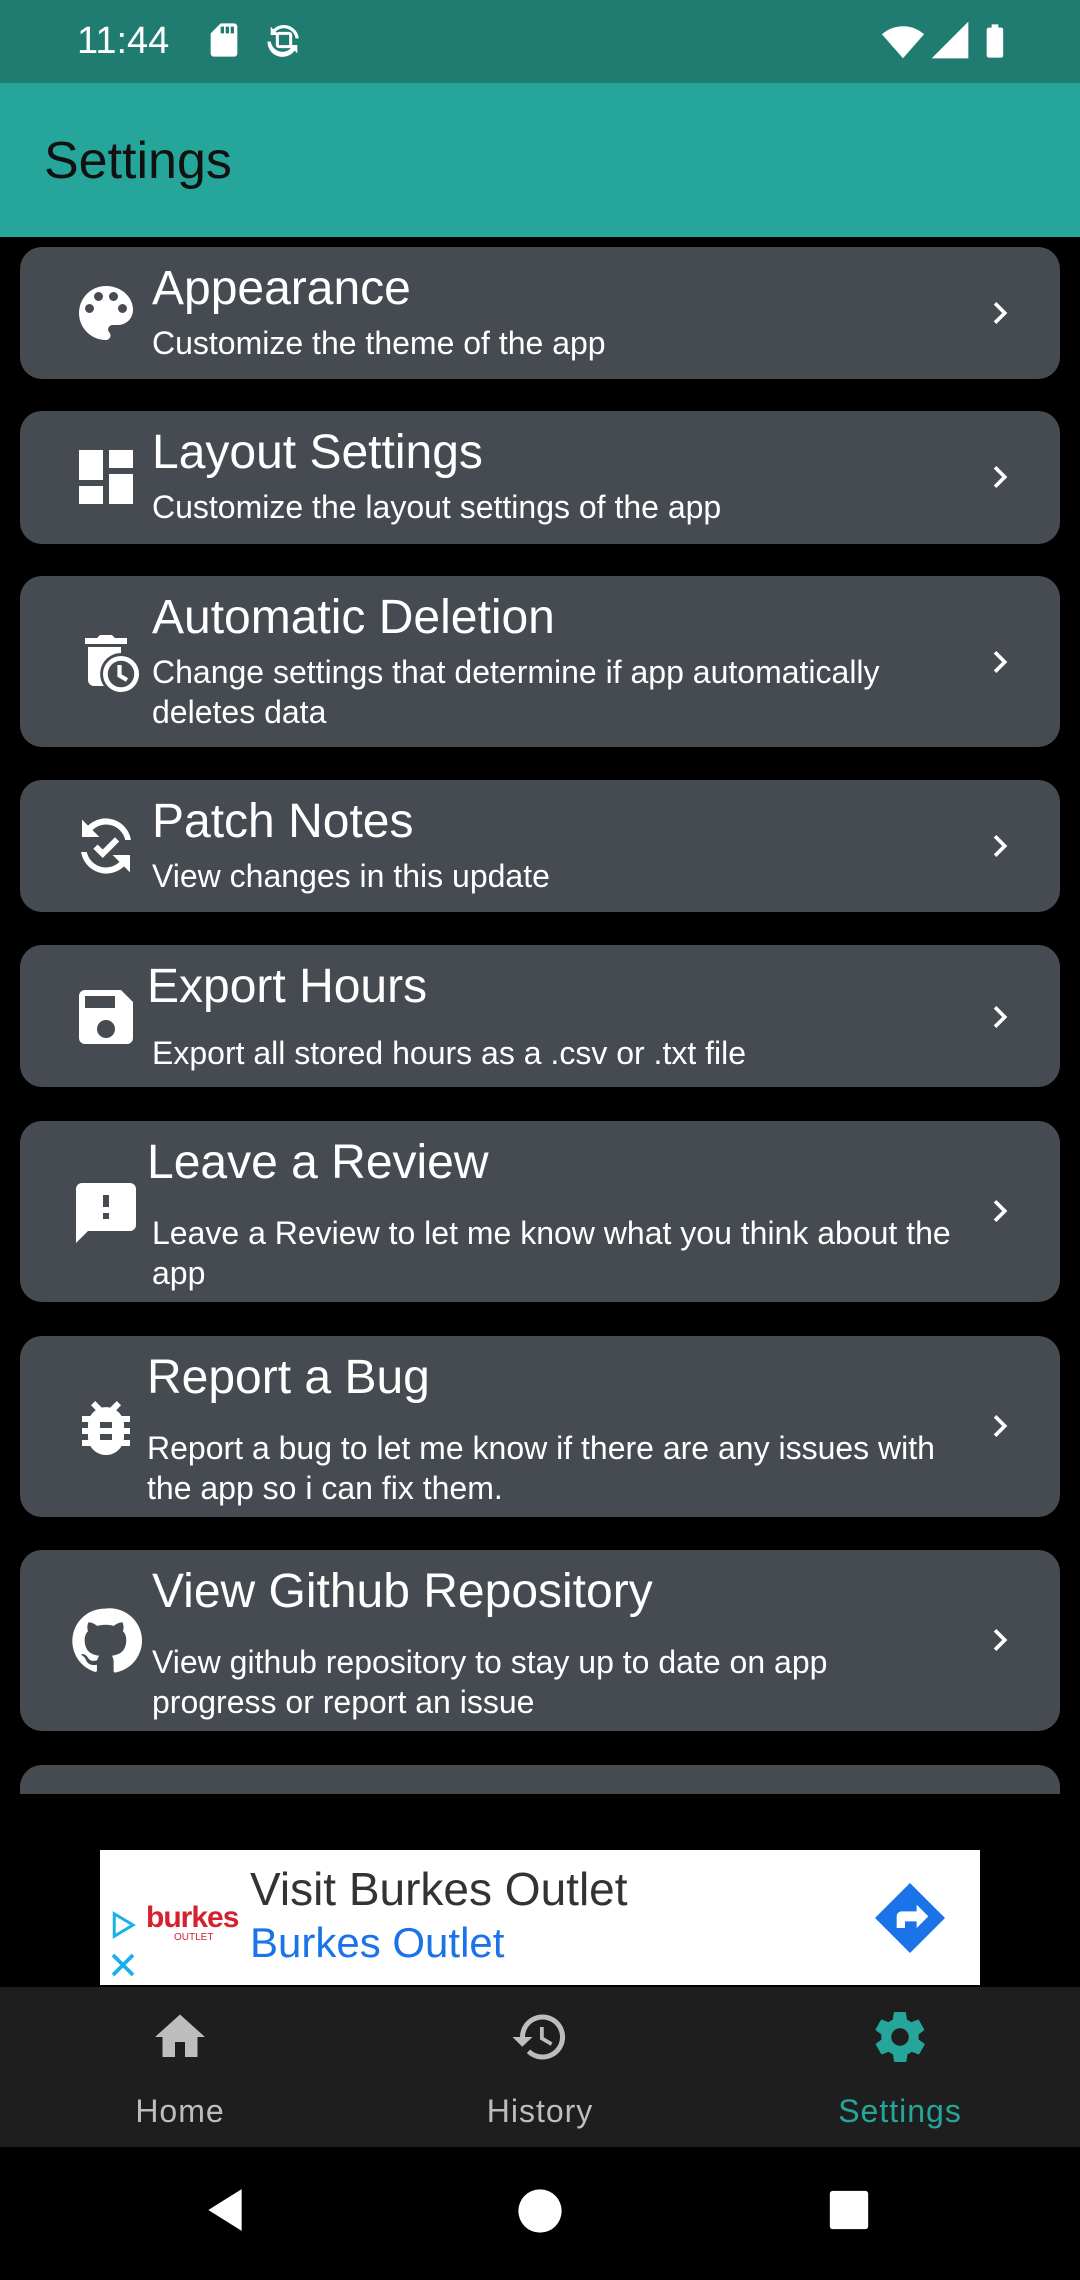 This screenshot has width=1080, height=2280. What do you see at coordinates (106, 846) in the screenshot?
I see `update-icon` at bounding box center [106, 846].